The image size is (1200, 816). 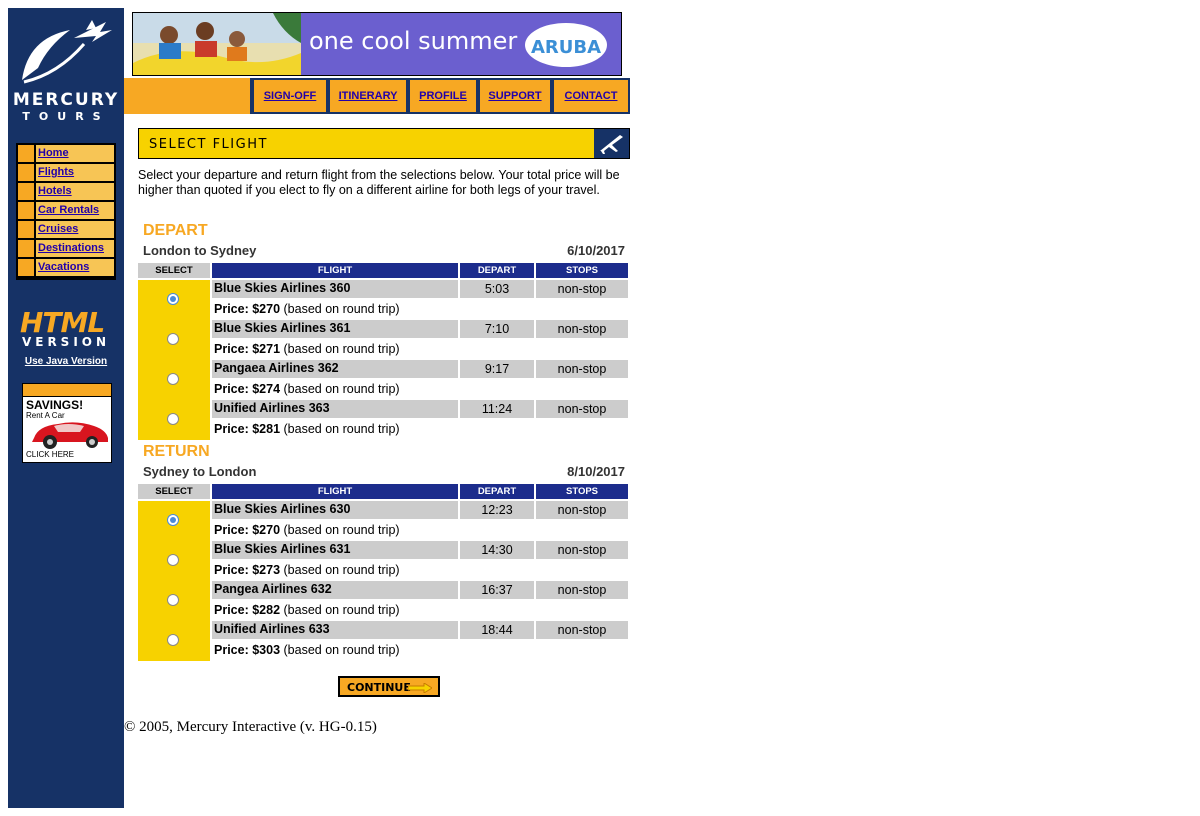 I want to click on flight-name: Blue Skies Airlines 361, so click(x=282, y=328).